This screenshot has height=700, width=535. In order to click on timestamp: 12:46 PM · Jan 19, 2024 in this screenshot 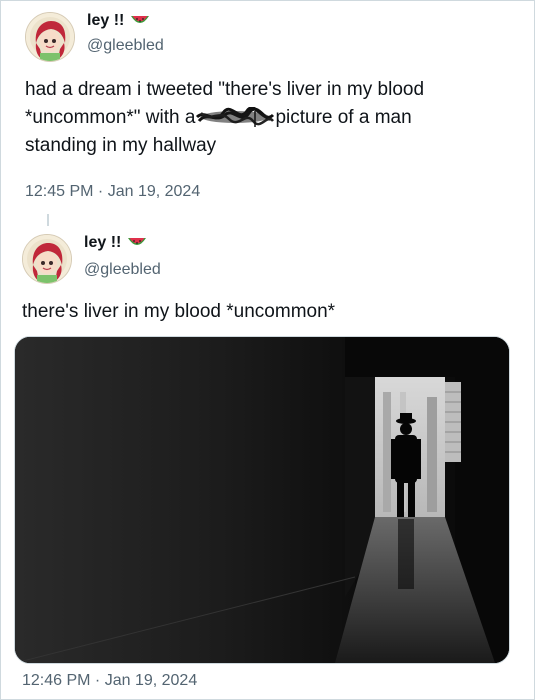, I will do `click(109, 681)`.